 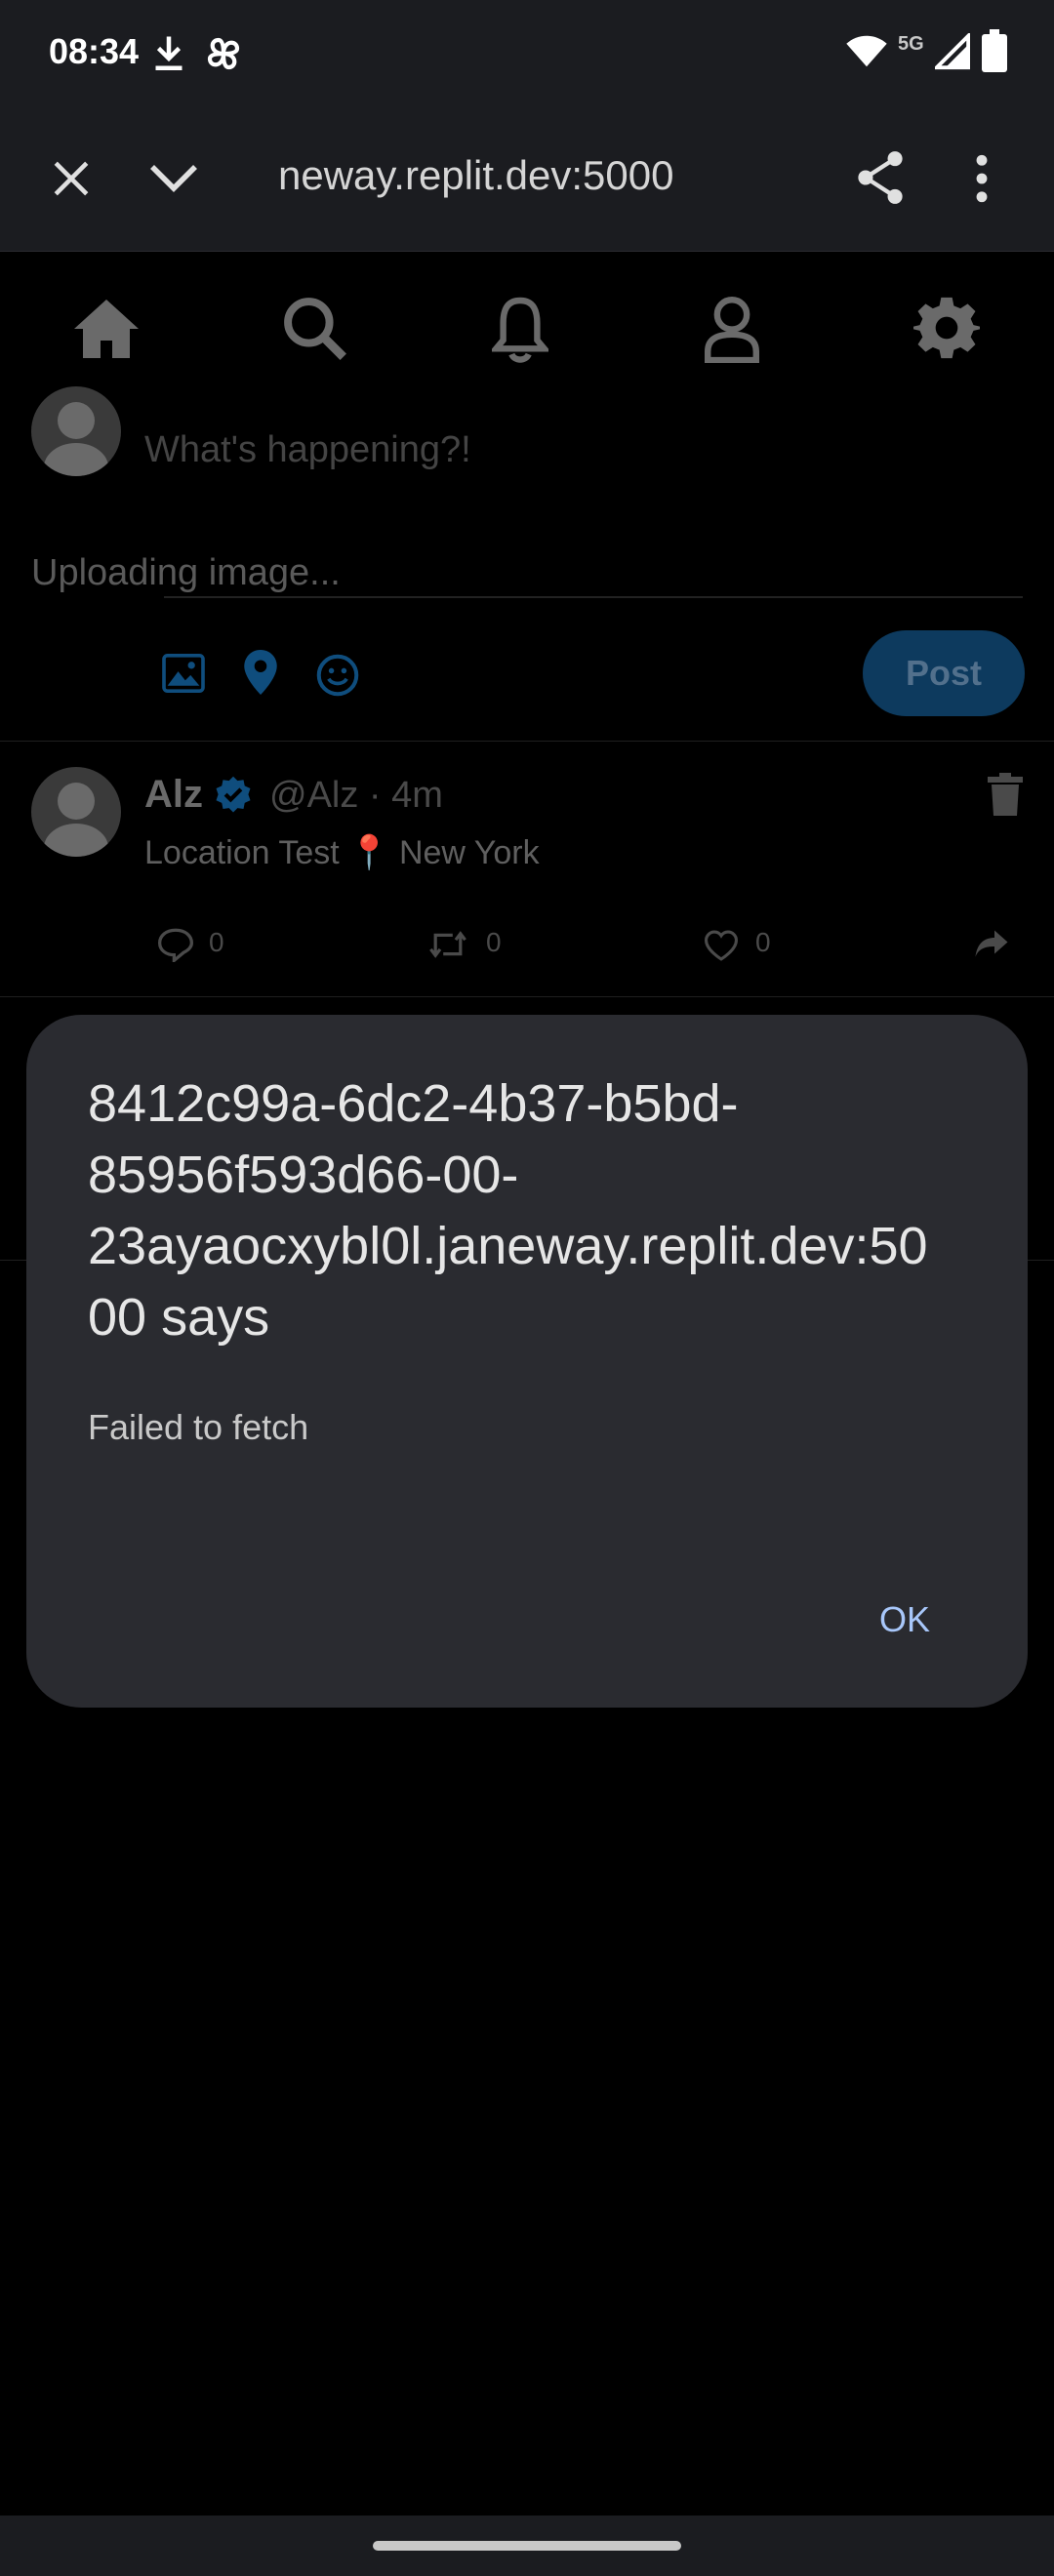 I want to click on browser-toolbar: neway.replit.dev:5000, so click(x=527, y=179).